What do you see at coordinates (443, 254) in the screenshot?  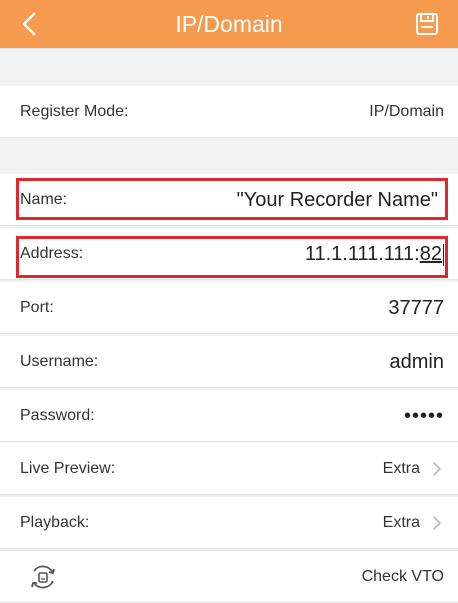 I see `text-caret` at bounding box center [443, 254].